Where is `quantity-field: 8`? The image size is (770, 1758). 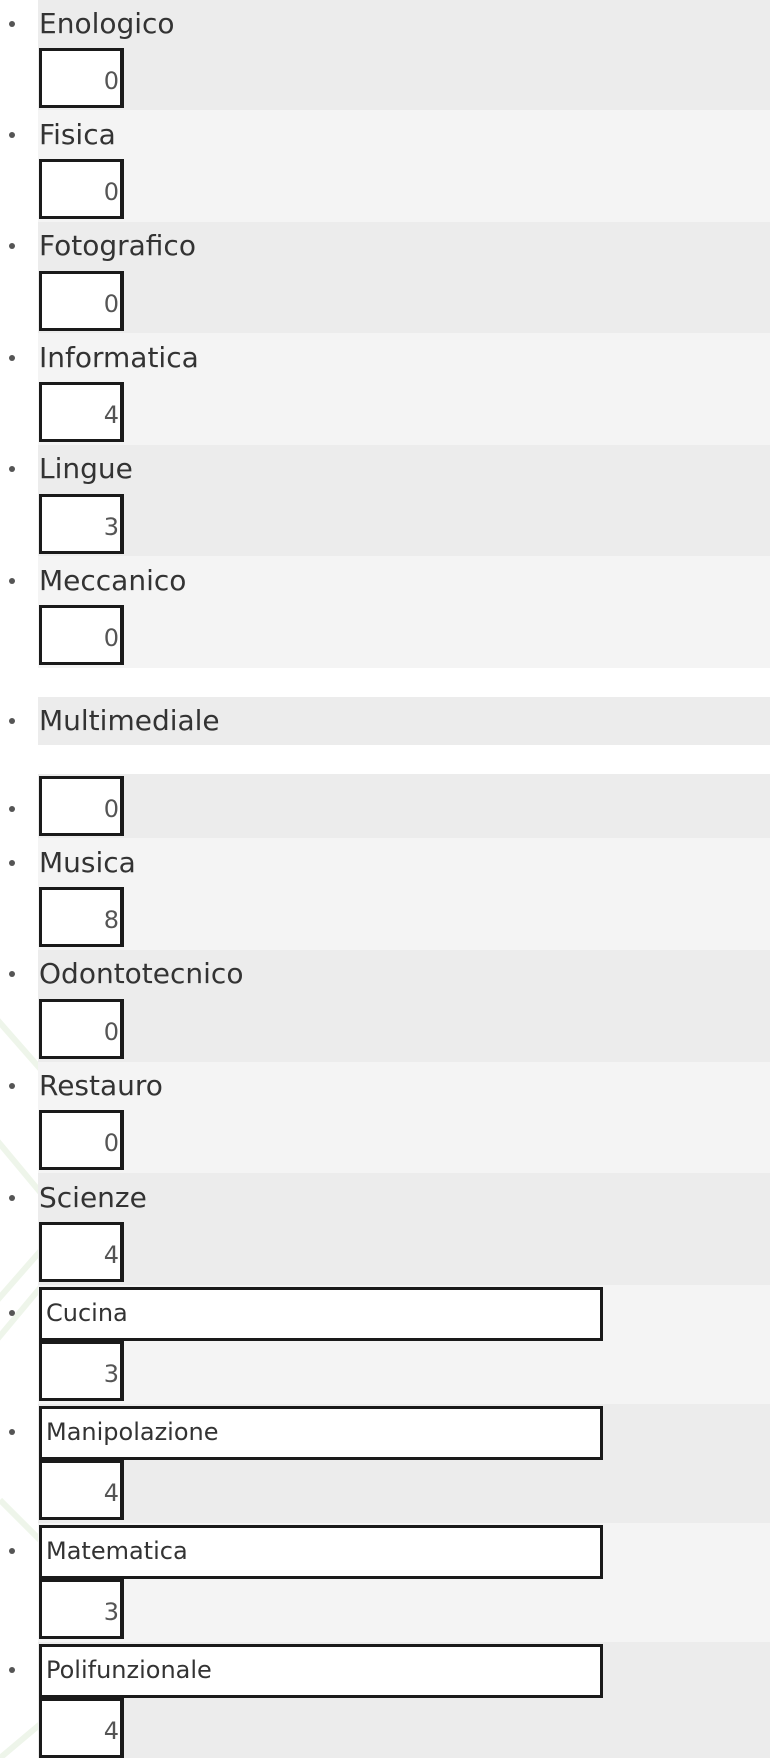 quantity-field: 8 is located at coordinates (81, 917).